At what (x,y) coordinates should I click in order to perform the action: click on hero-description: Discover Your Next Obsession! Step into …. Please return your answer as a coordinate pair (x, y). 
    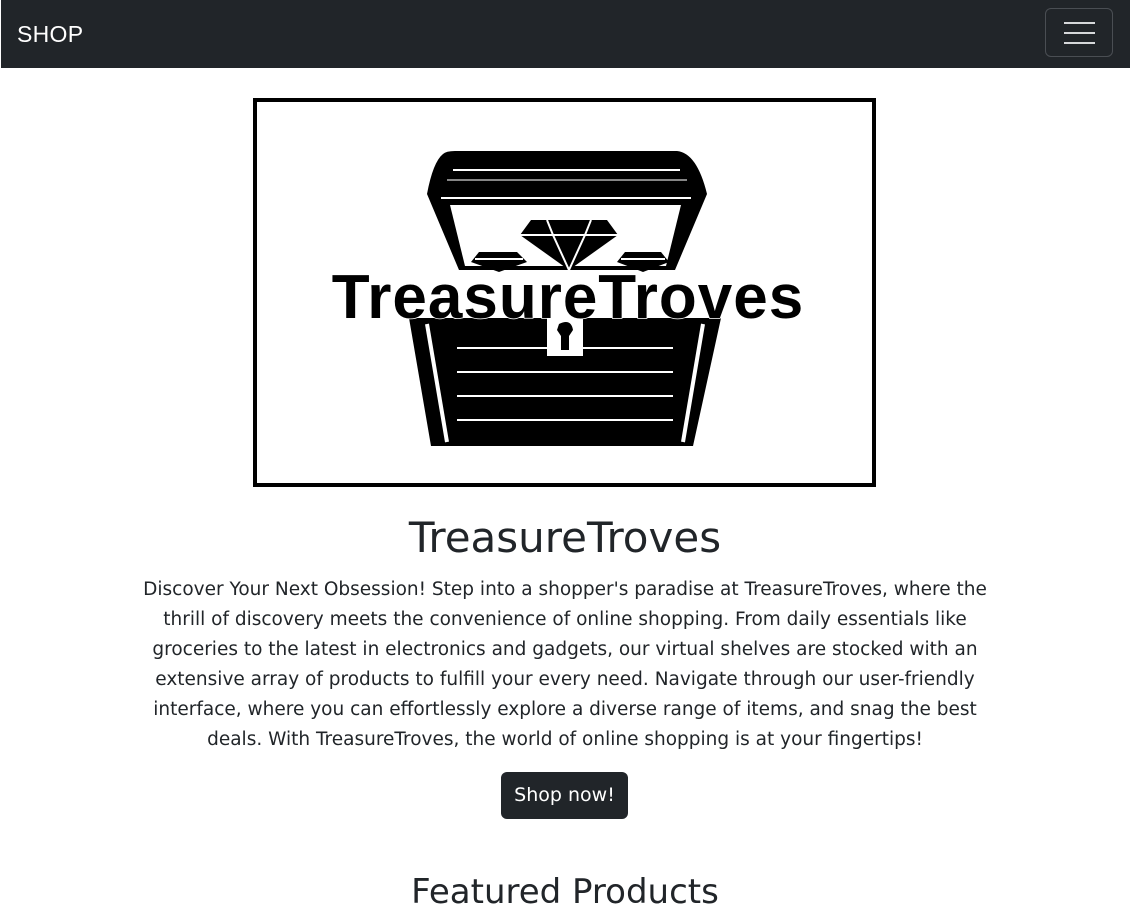
    Looking at the image, I should click on (565, 664).